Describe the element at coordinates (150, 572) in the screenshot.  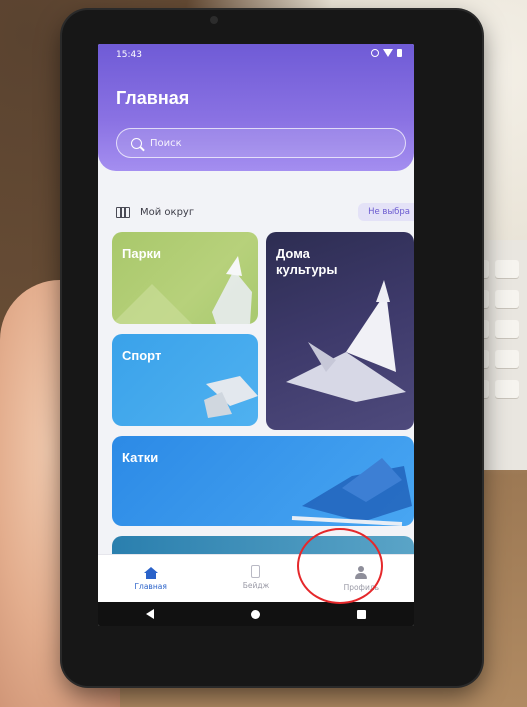
I see `home-icon` at that location.